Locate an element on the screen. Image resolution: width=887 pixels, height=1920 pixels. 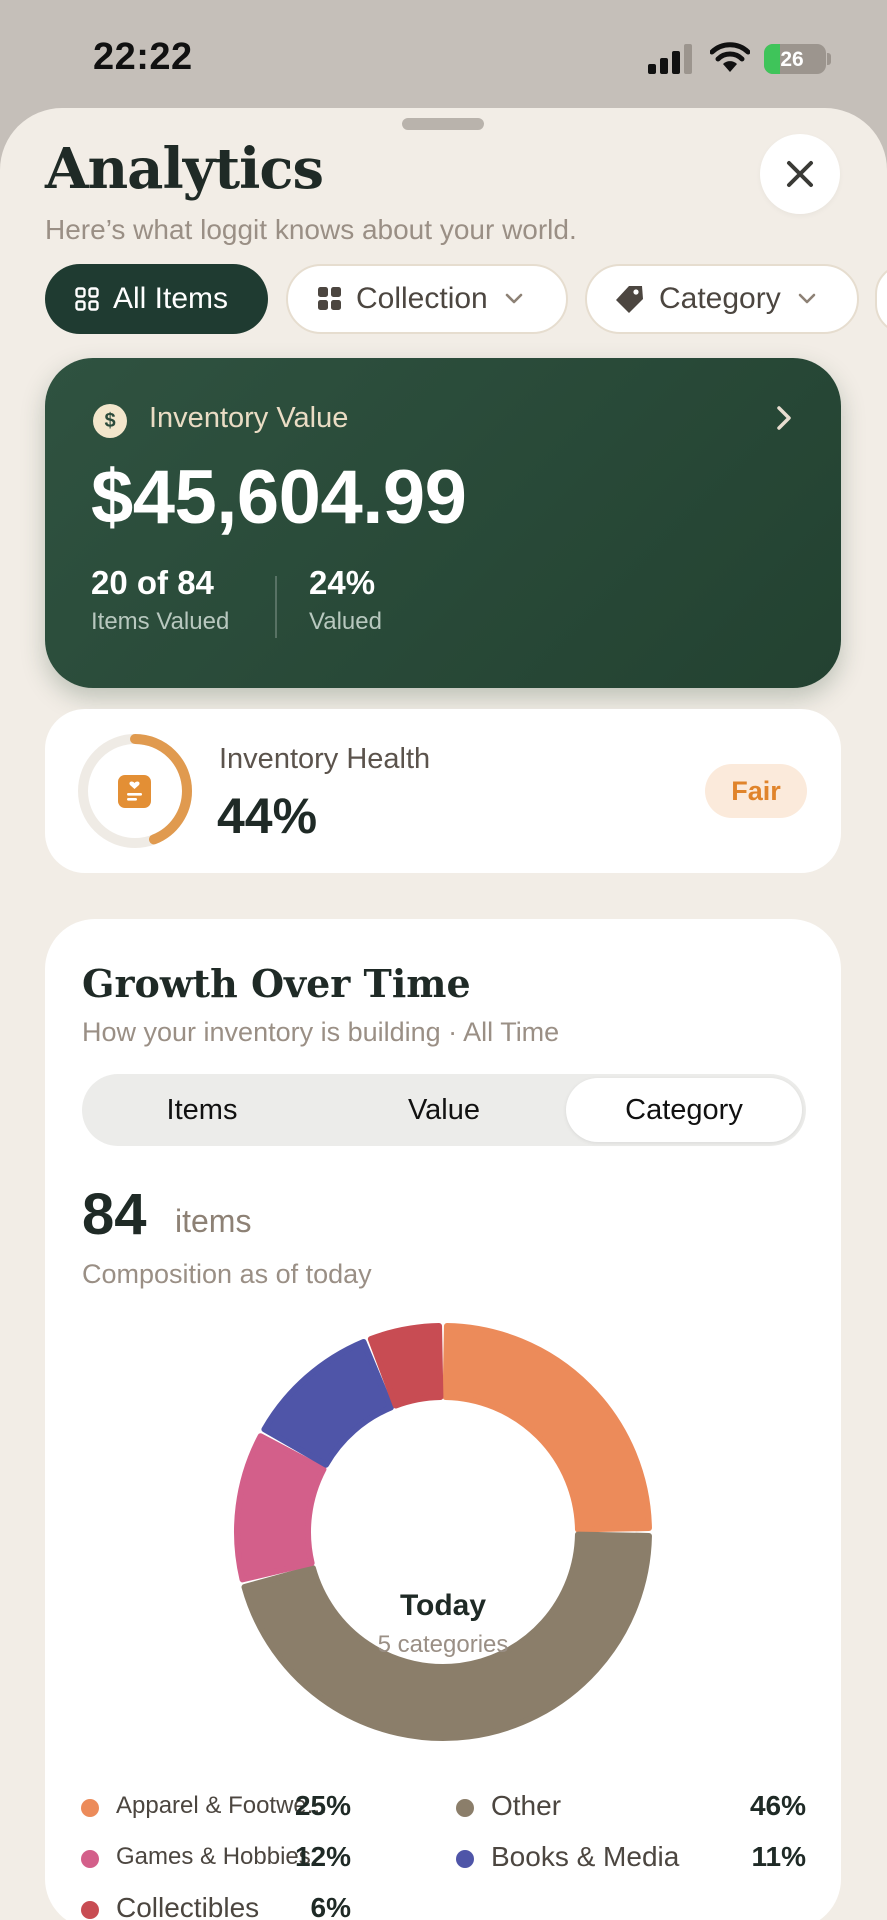
tag-icon is located at coordinates (629, 299).